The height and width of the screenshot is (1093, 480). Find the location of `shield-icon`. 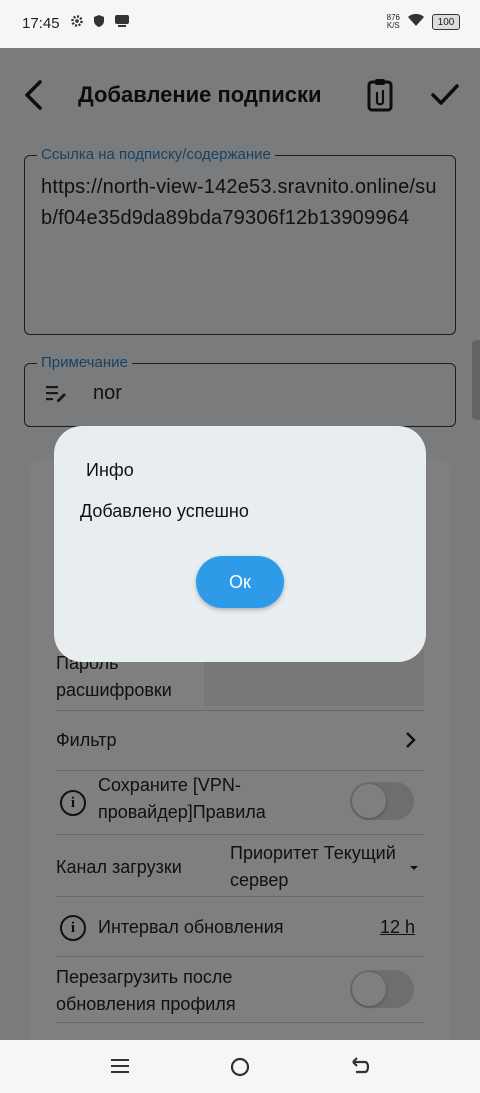

shield-icon is located at coordinates (99, 23).